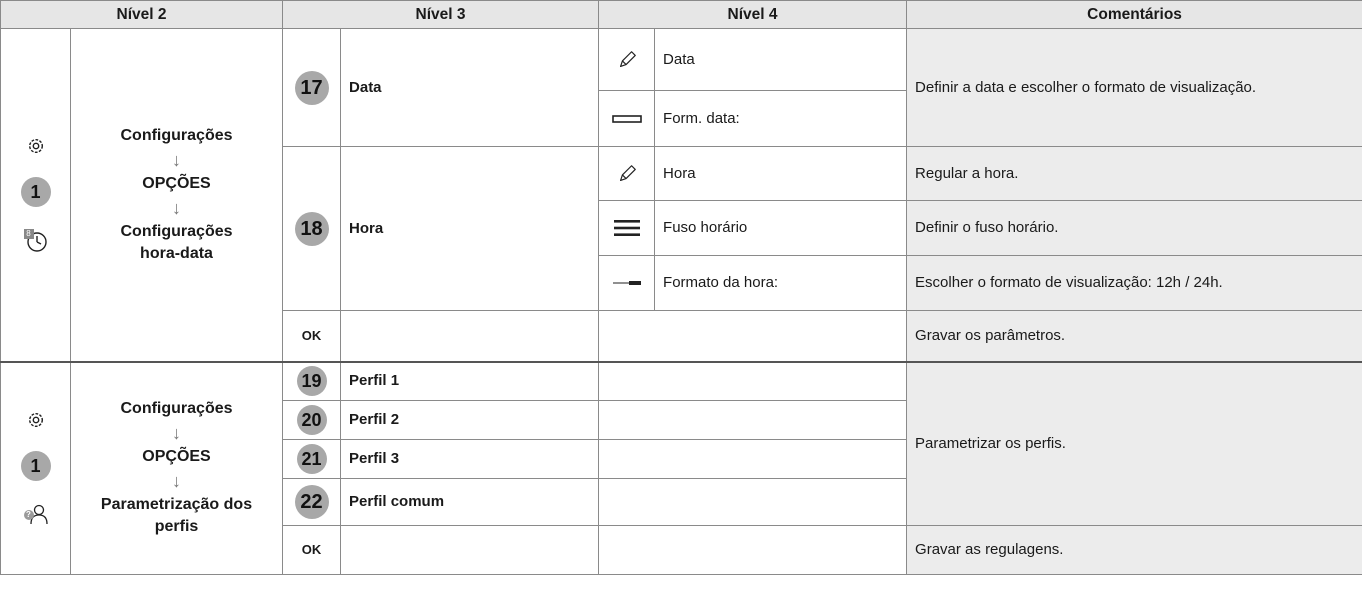 The height and width of the screenshot is (614, 1362). I want to click on date-format-icon, so click(626, 118).